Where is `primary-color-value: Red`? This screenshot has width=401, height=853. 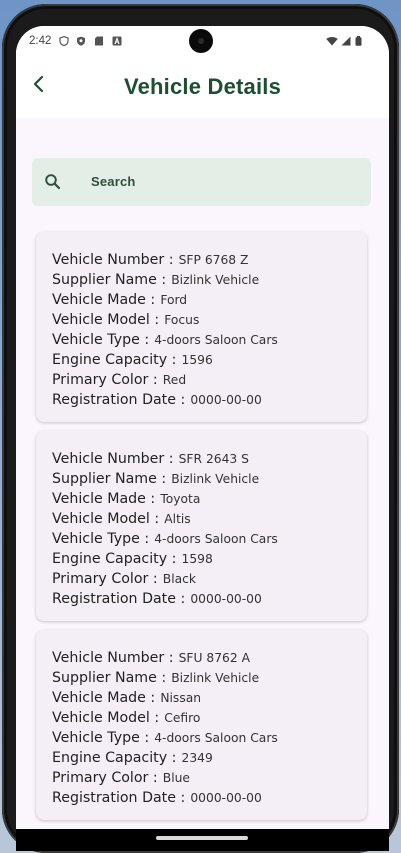 primary-color-value: Red is located at coordinates (174, 380).